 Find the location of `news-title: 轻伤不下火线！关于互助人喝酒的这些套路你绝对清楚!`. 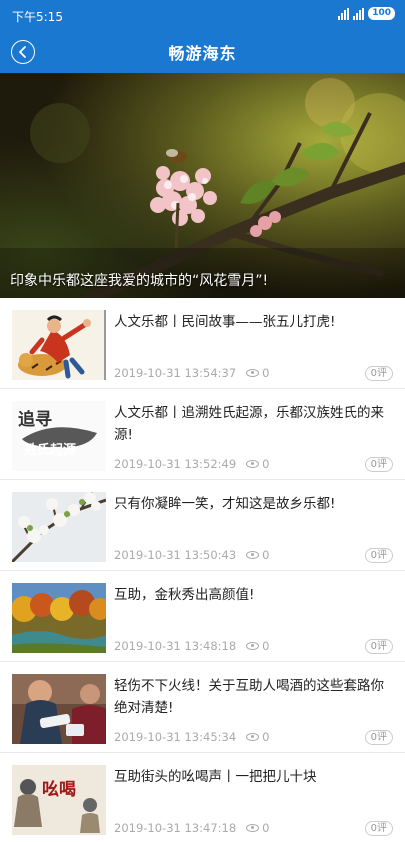

news-title: 轻伤不下火线！关于互助人喝酒的这些套路你绝对清楚! is located at coordinates (249, 697).